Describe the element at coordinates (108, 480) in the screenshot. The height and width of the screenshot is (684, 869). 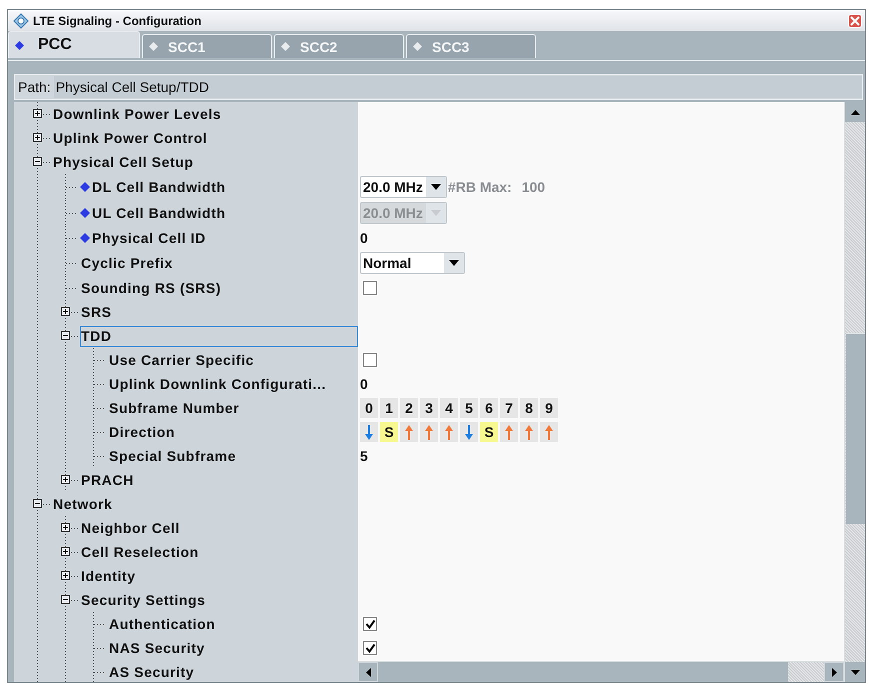
I see `tree-item: PRACH` at that location.